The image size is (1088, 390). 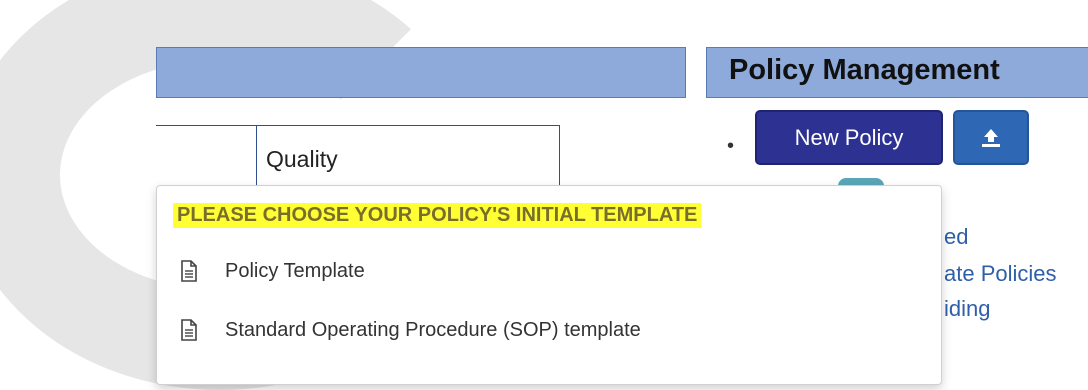 What do you see at coordinates (256, 160) in the screenshot?
I see `table-divider` at bounding box center [256, 160].